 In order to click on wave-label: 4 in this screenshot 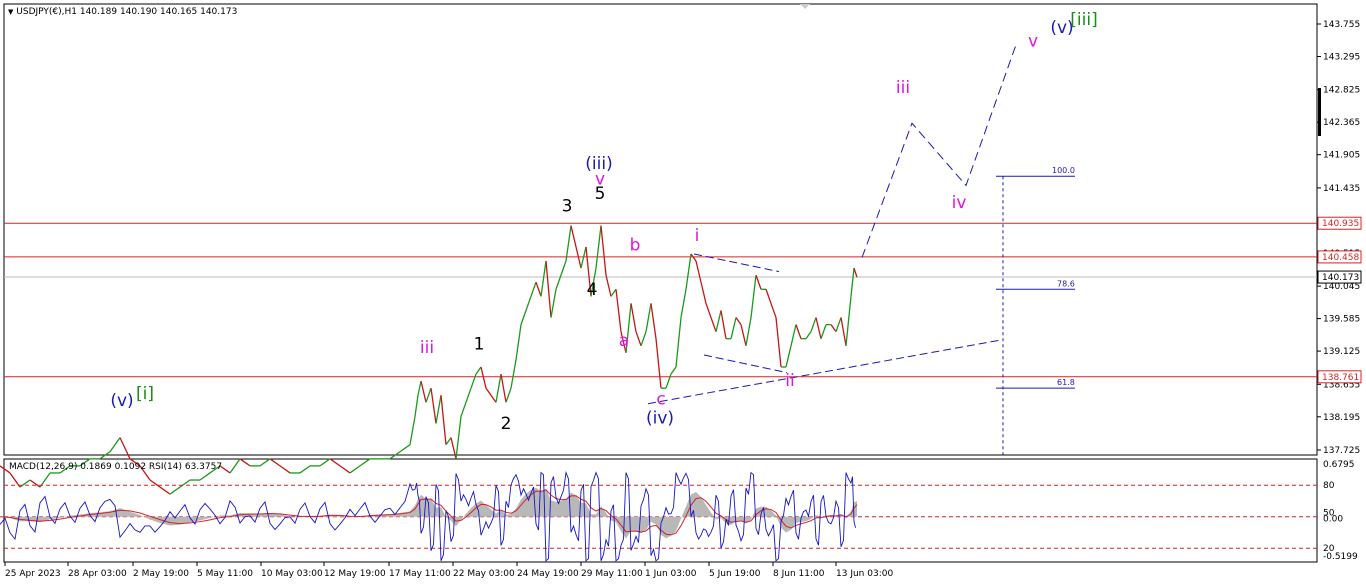, I will do `click(592, 290)`.